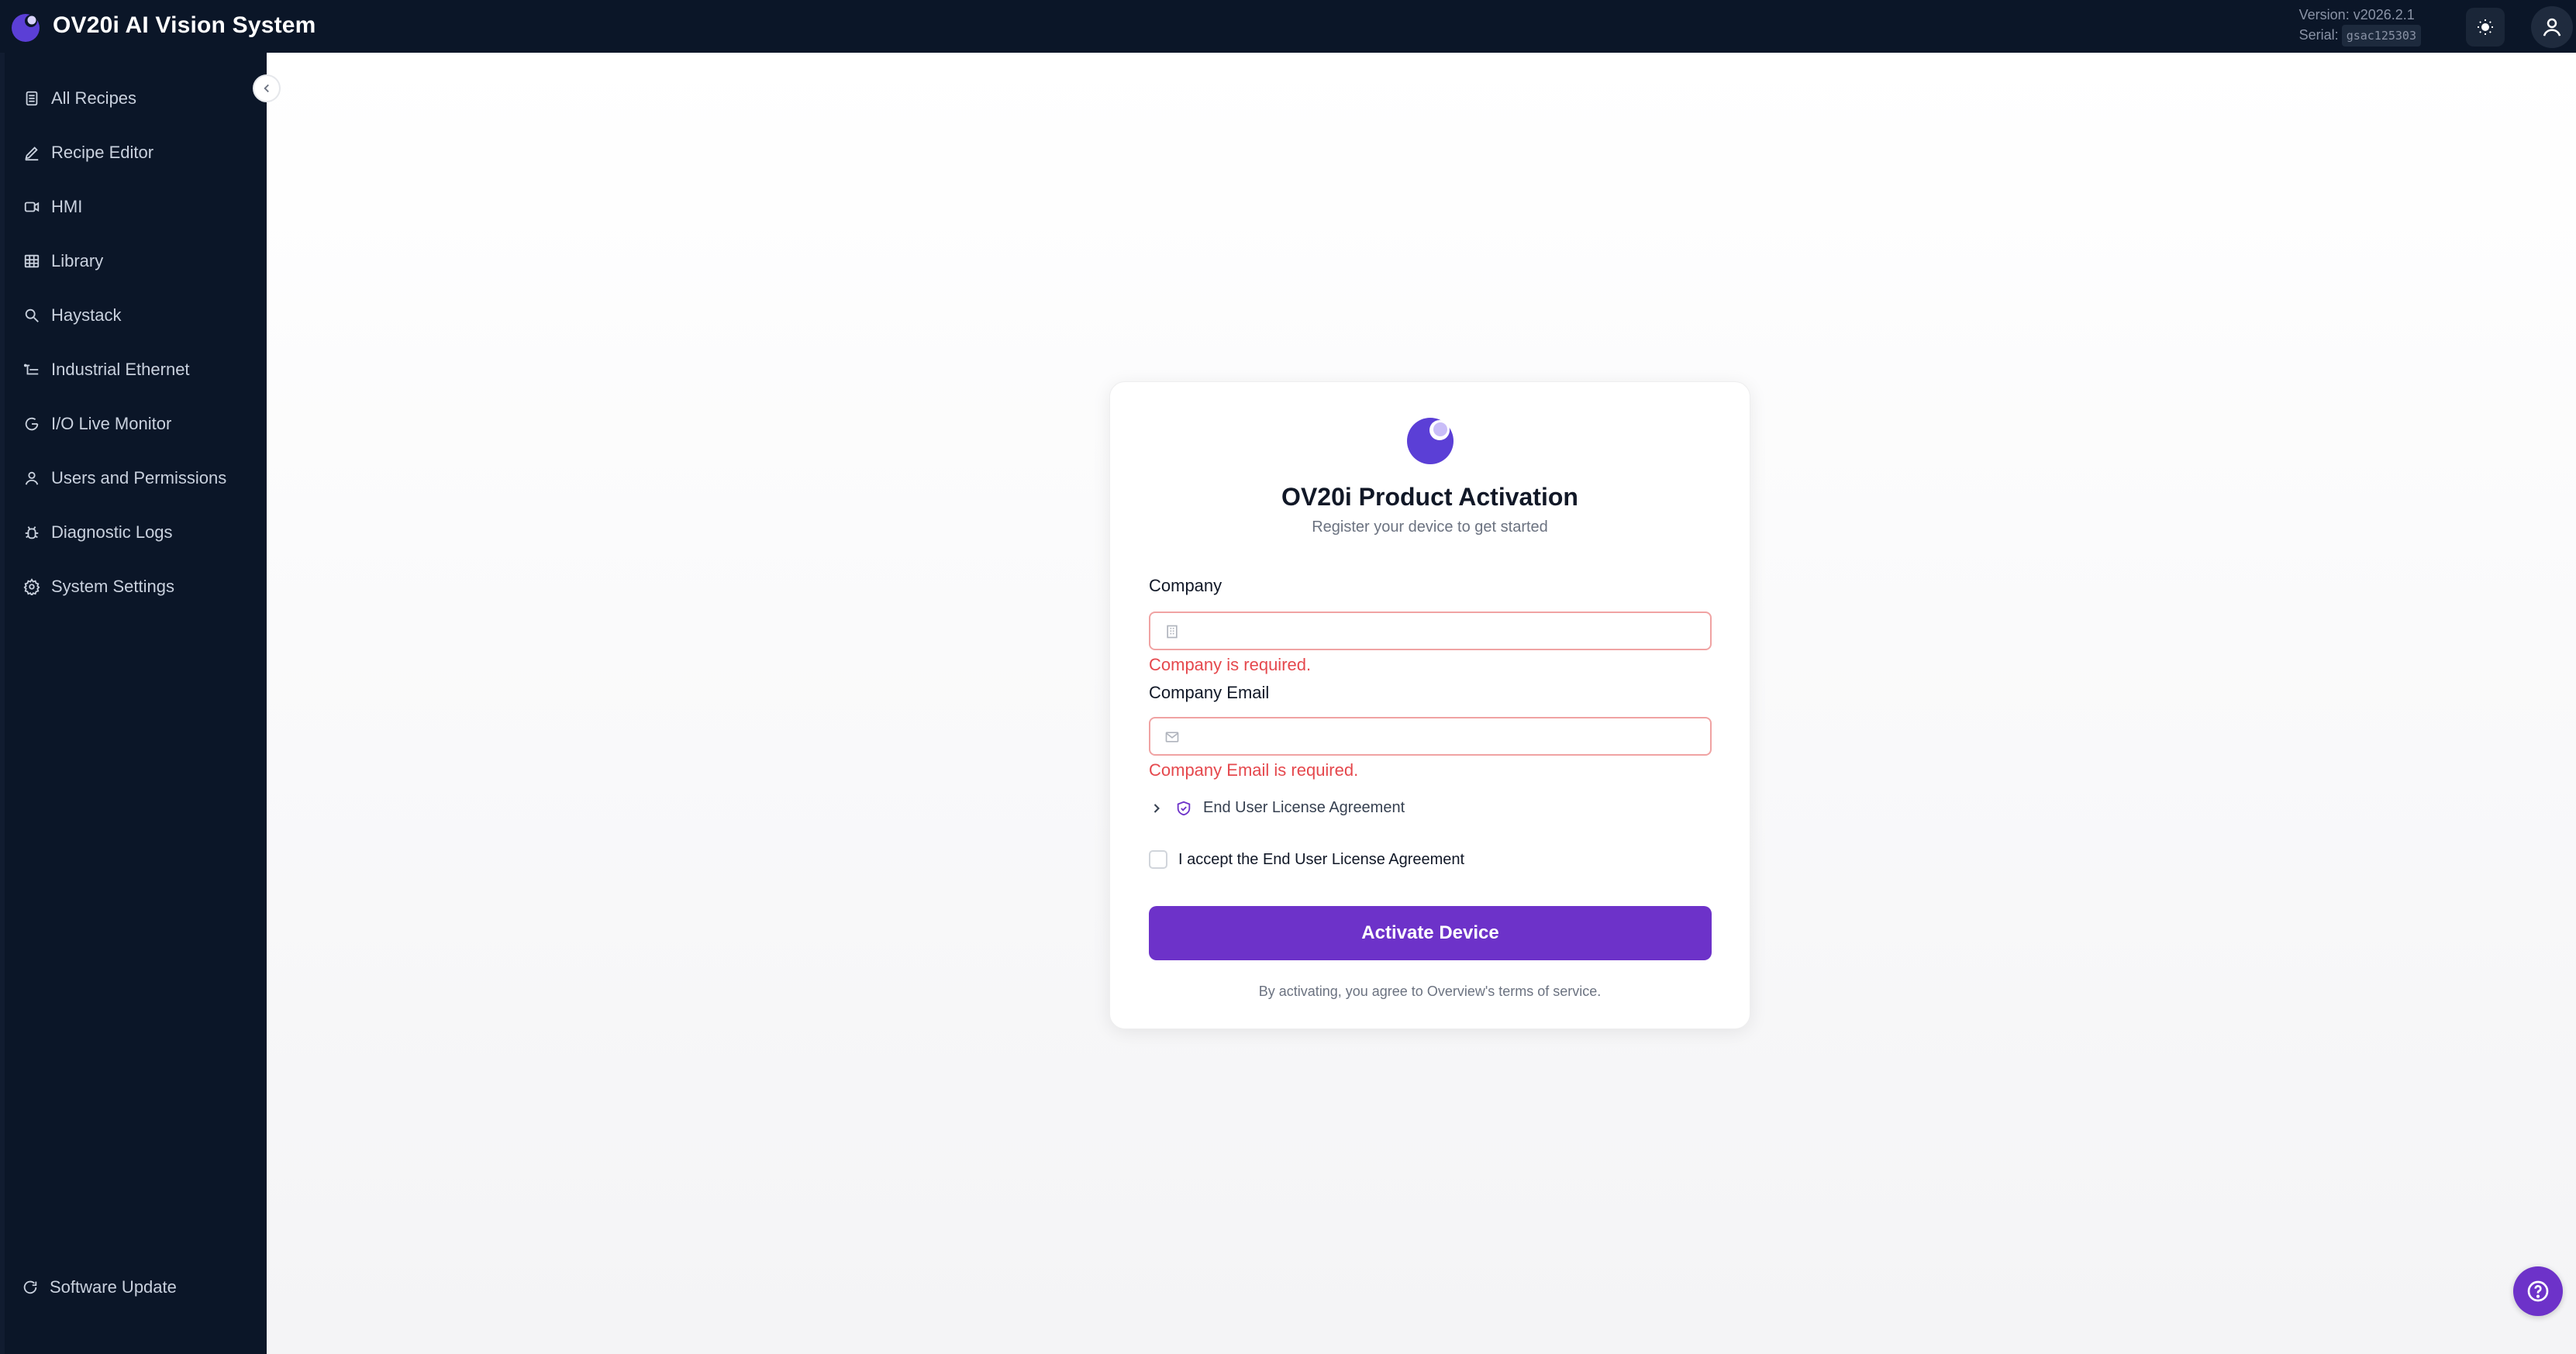  Describe the element at coordinates (113, 1287) in the screenshot. I see `software-update-label: Software Update` at that location.